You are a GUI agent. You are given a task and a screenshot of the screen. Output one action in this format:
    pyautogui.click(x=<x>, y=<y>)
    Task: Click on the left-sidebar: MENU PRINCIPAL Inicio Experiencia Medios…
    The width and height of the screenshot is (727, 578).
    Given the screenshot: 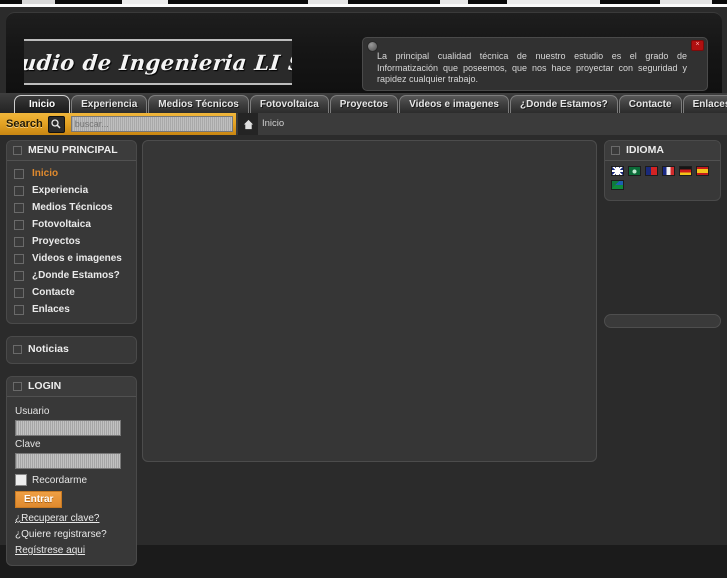 What is the action you would take?
    pyautogui.click(x=71, y=359)
    